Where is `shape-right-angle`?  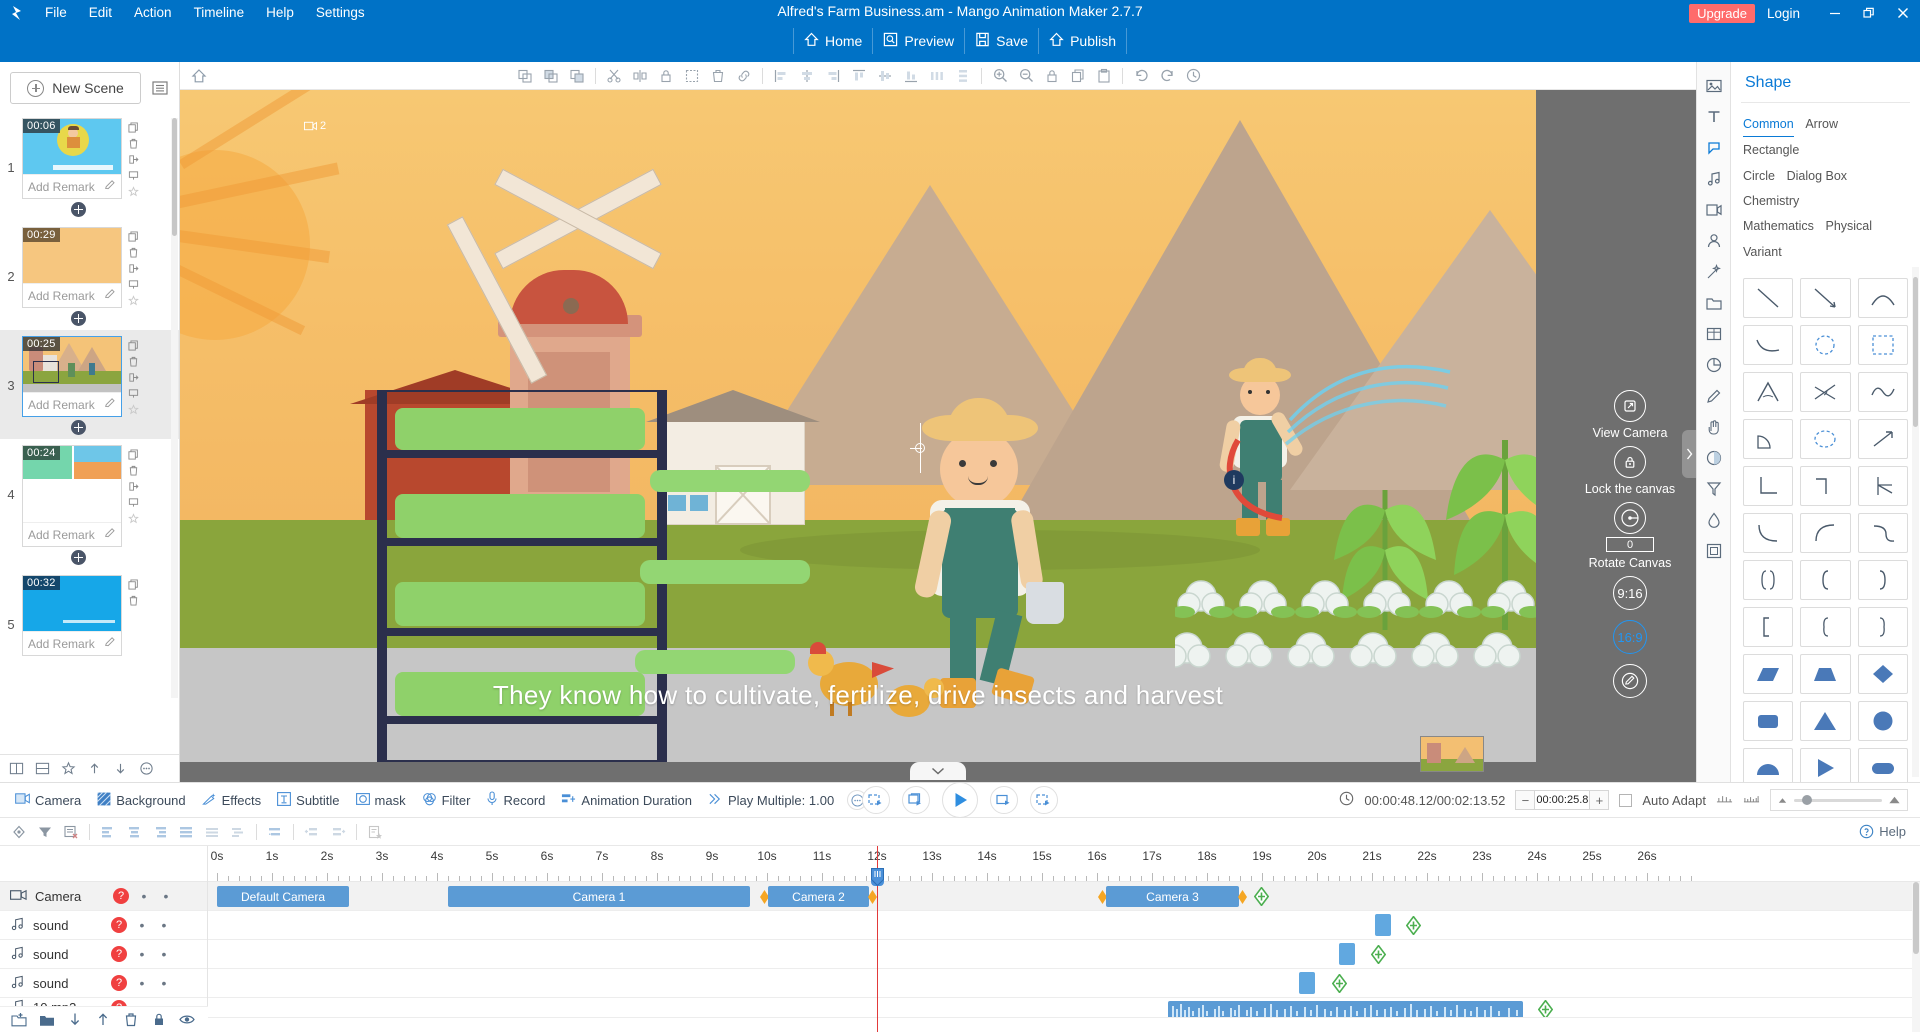 shape-right-angle is located at coordinates (1768, 486).